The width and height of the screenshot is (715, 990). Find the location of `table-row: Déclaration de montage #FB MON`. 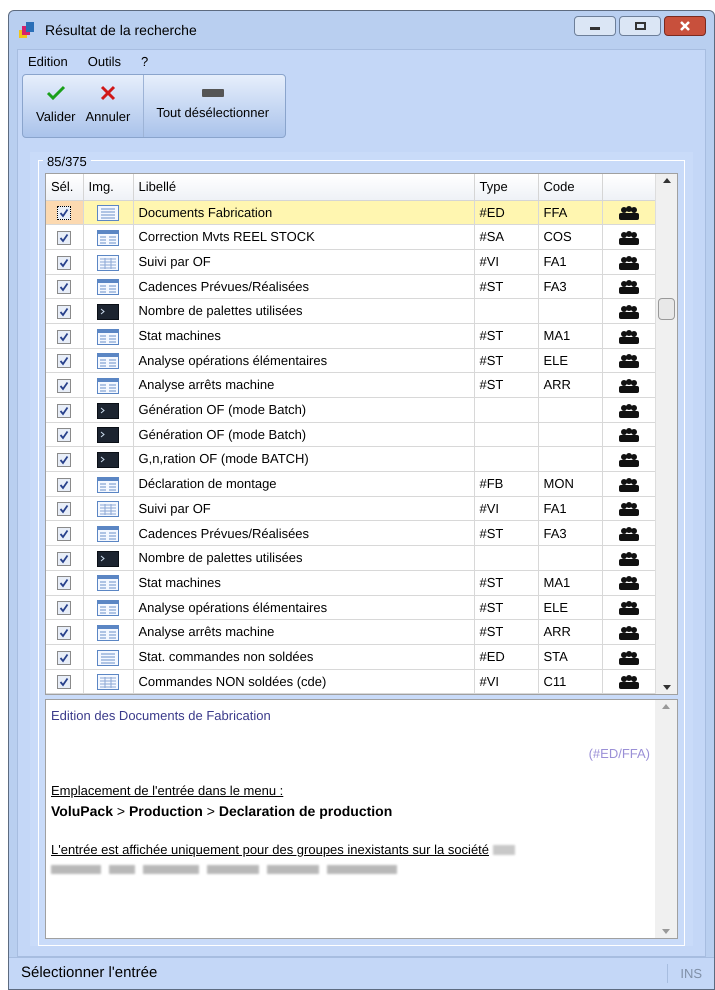

table-row: Déclaration de montage #FB MON is located at coordinates (350, 484).